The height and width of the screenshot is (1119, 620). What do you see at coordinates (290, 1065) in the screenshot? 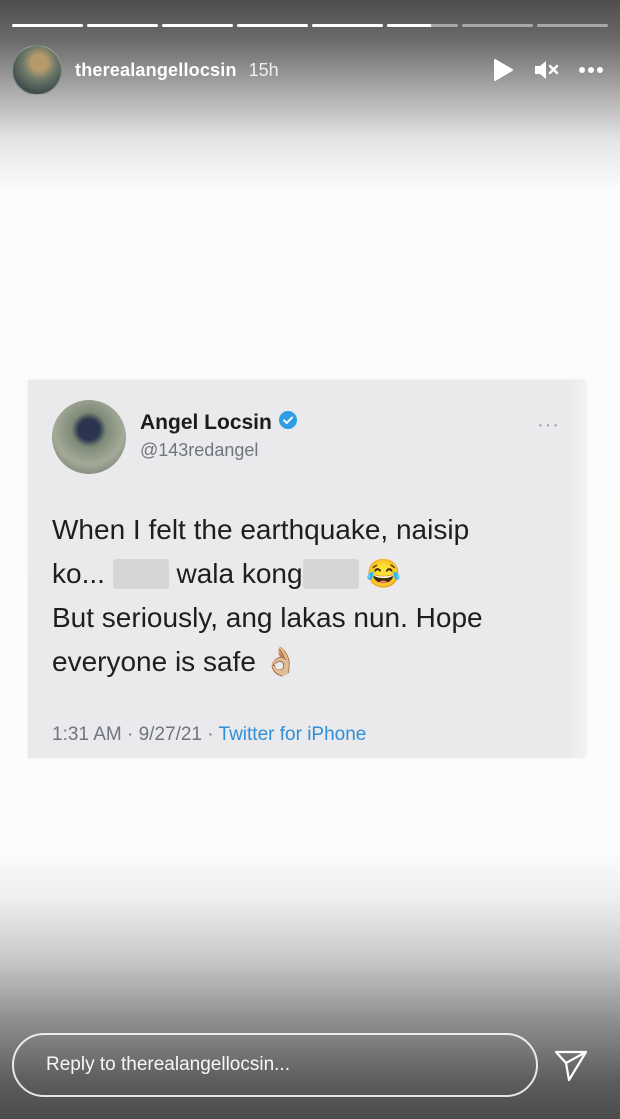
I see `reply-input` at bounding box center [290, 1065].